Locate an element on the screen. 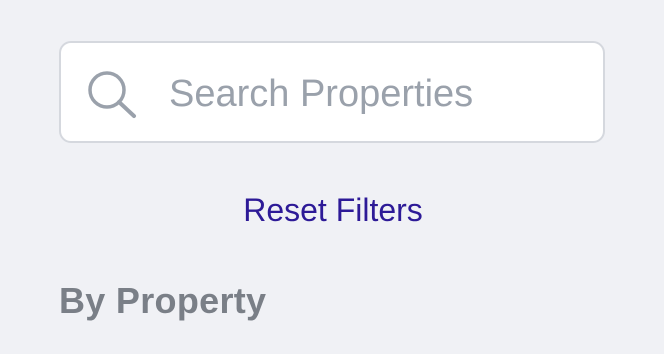  by-property-heading: By Property is located at coordinates (163, 300).